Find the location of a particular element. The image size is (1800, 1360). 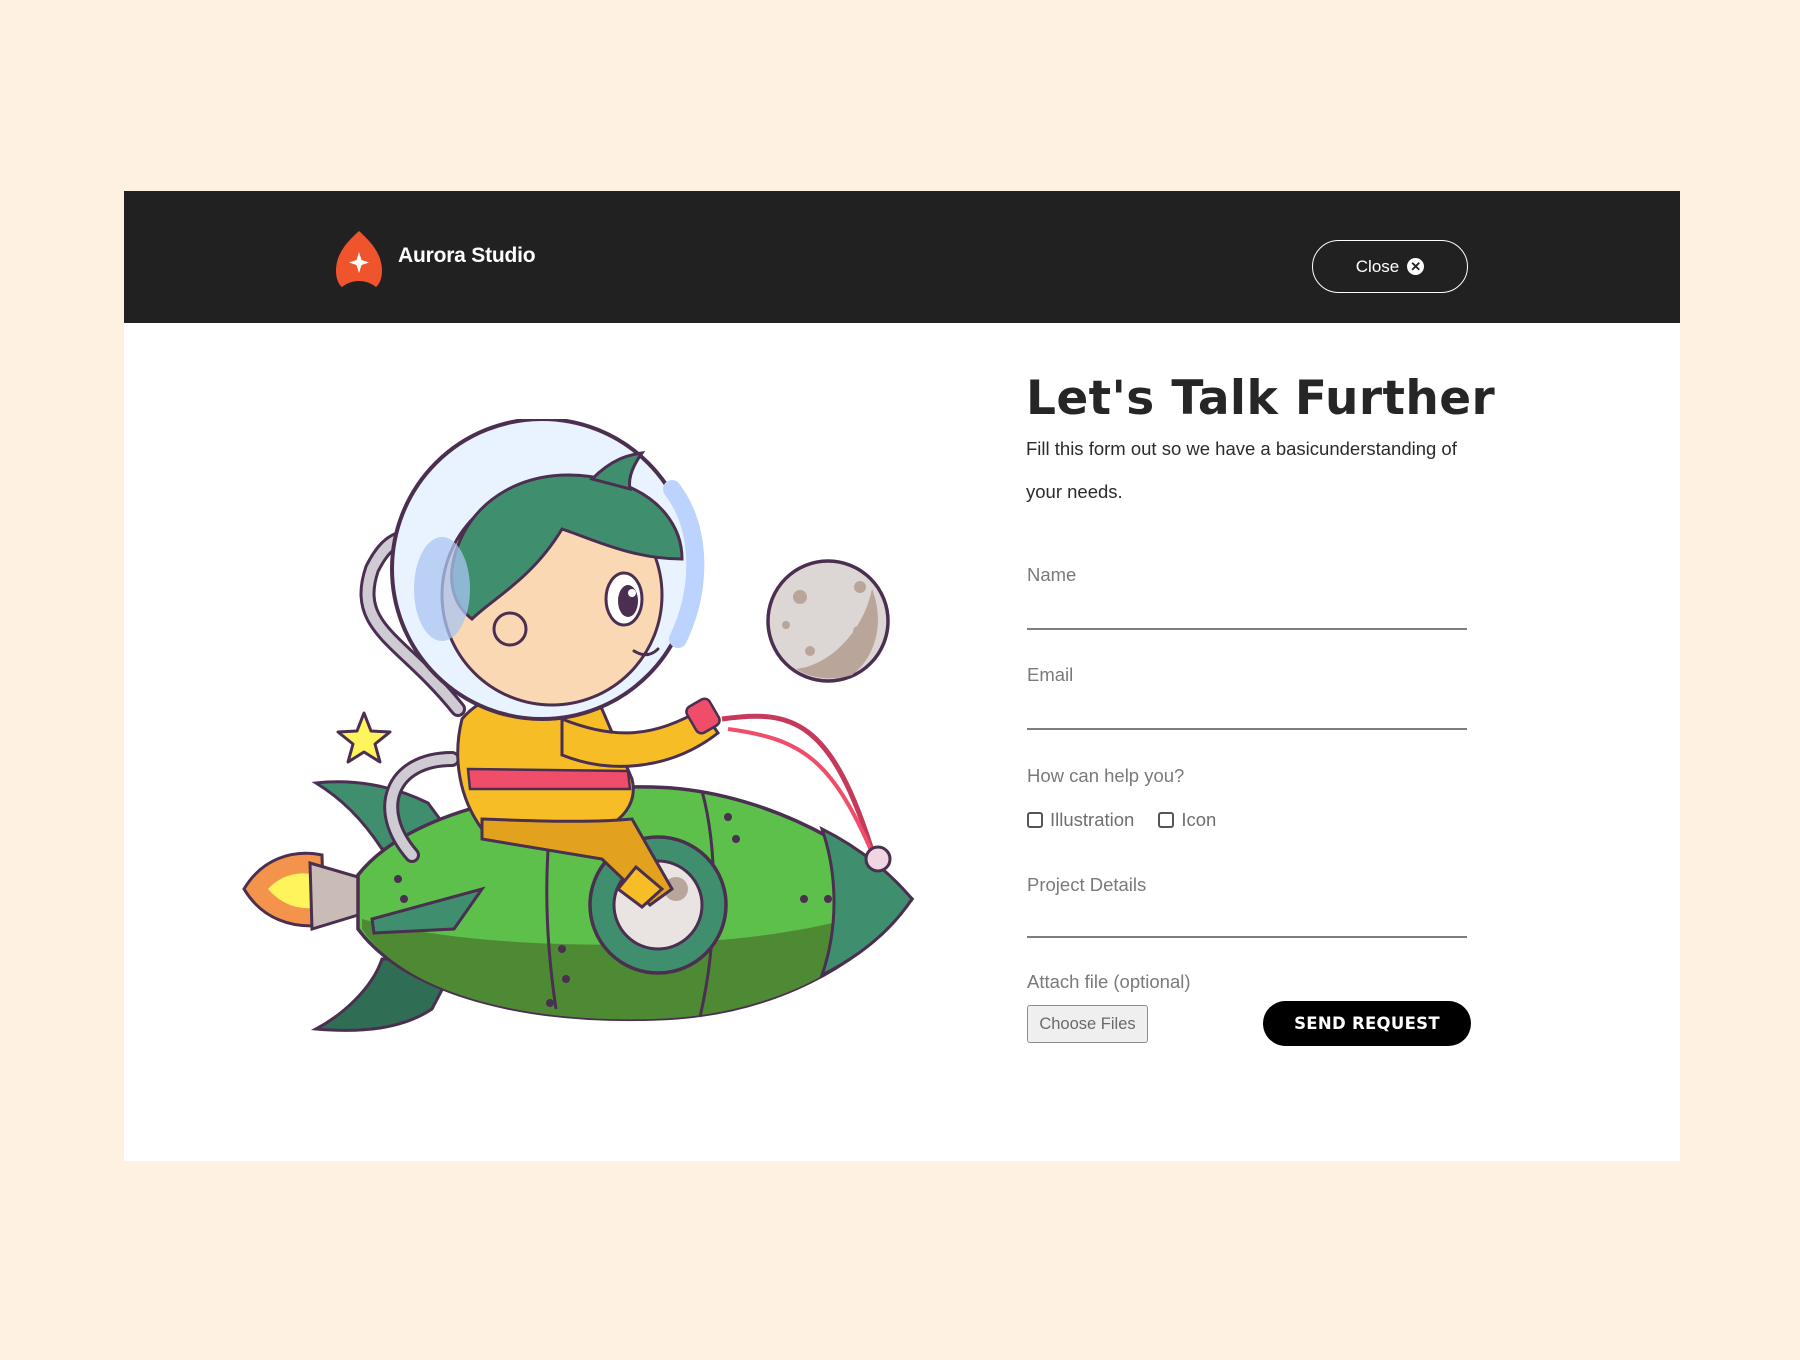

name-input is located at coordinates (1247, 614).